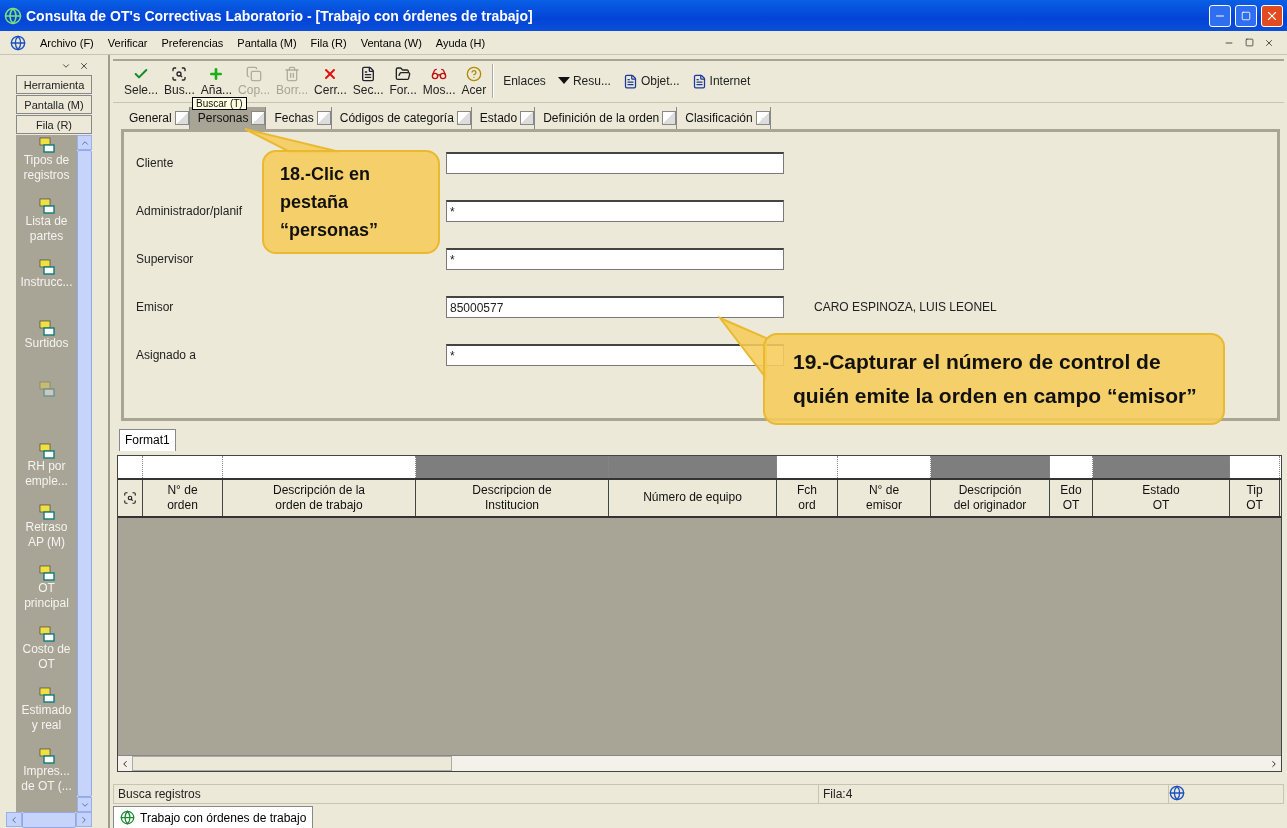  I want to click on panel-button: Herramienta, so click(54, 84).